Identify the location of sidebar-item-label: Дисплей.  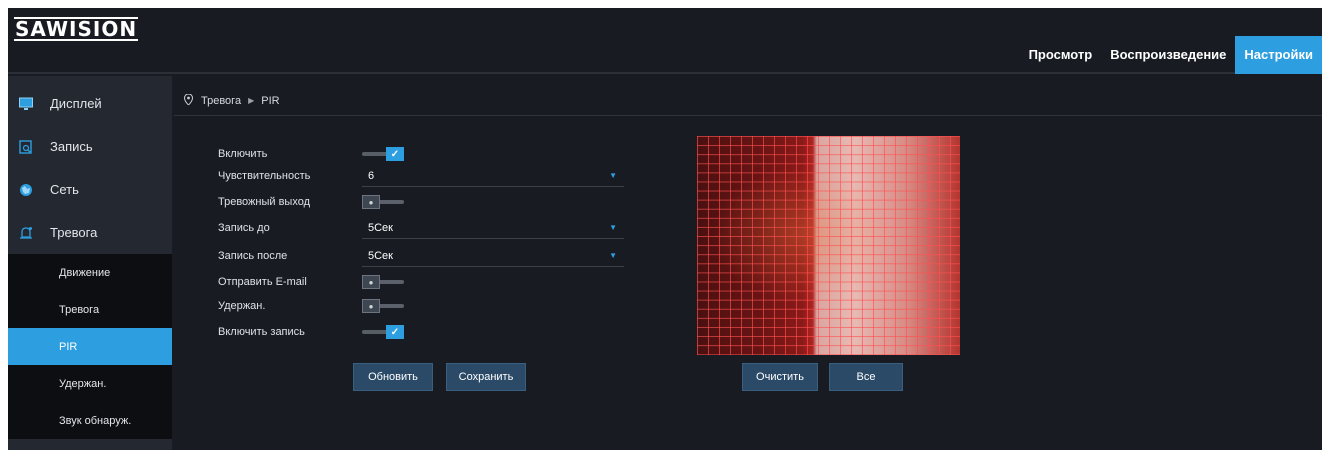
(76, 103).